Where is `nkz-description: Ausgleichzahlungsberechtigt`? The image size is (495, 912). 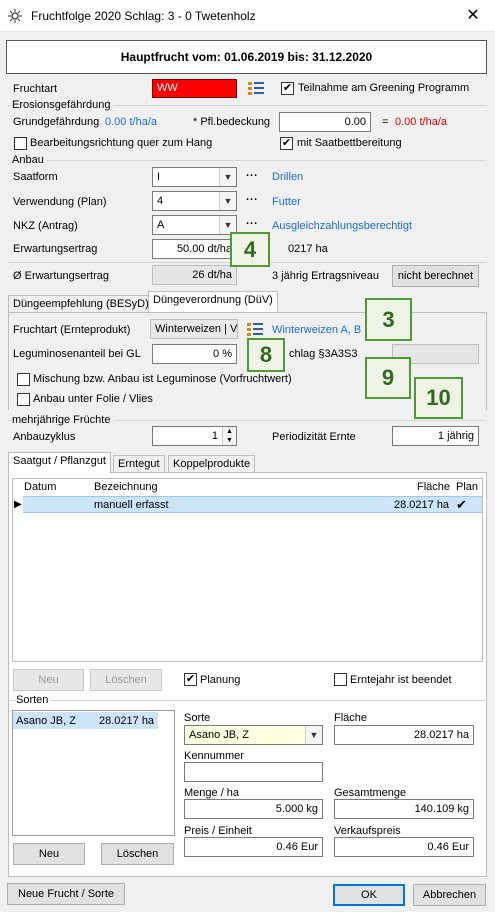 nkz-description: Ausgleichzahlungsberechtigt is located at coordinates (342, 226).